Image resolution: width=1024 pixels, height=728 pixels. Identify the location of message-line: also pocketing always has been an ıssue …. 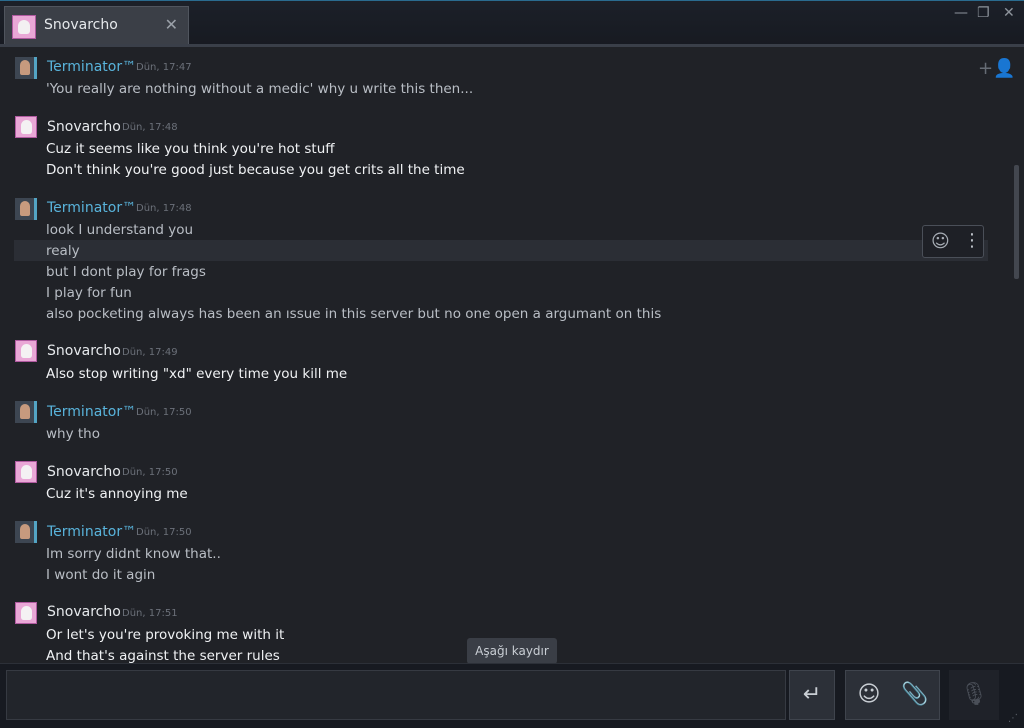
(354, 314).